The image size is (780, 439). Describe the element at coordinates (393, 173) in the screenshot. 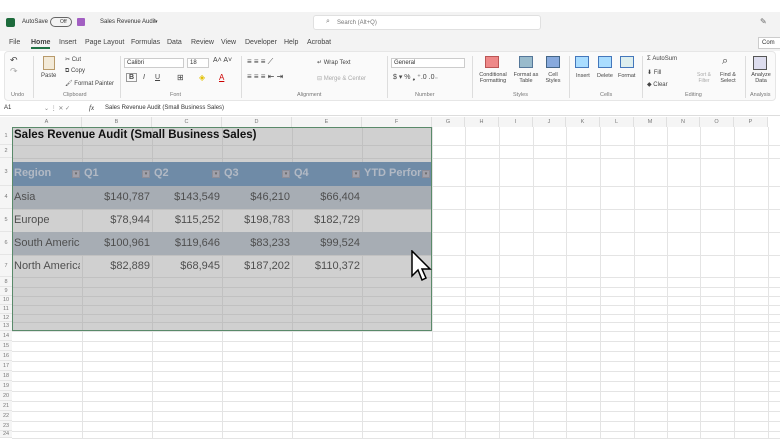

I see `header-ytd-perform: YTD Perform` at that location.